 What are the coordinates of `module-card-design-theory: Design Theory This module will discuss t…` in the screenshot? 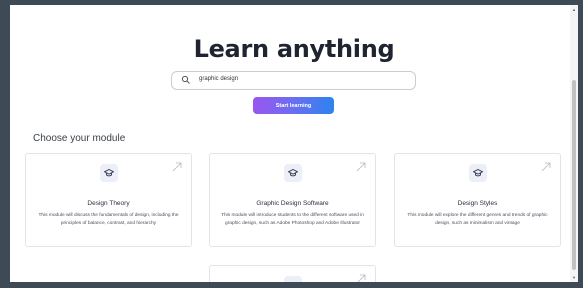 It's located at (108, 200).